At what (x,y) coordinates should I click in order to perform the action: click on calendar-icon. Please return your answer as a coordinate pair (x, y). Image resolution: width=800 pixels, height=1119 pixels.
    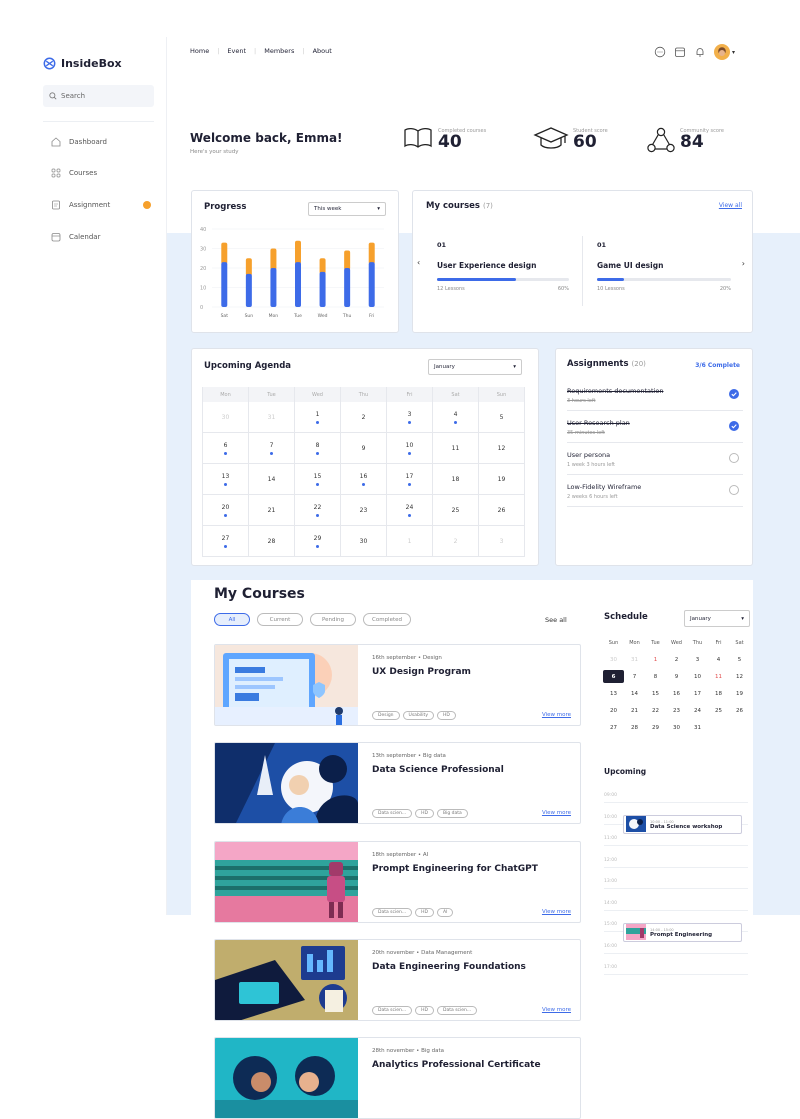
    Looking at the image, I should click on (680, 52).